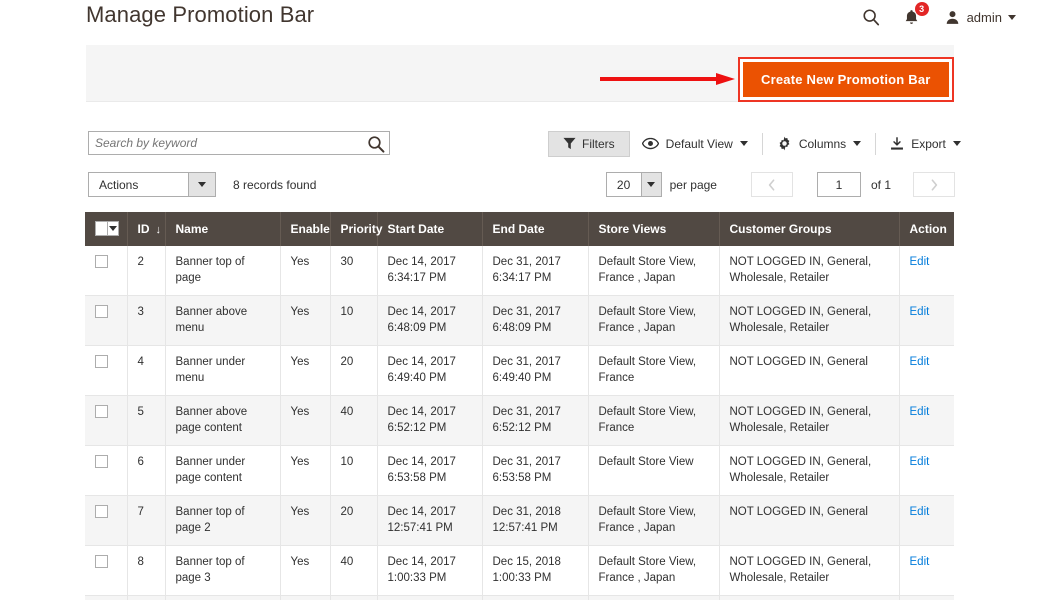  Describe the element at coordinates (809, 229) in the screenshot. I see `column-header-customer-groups: Customer Groups` at that location.